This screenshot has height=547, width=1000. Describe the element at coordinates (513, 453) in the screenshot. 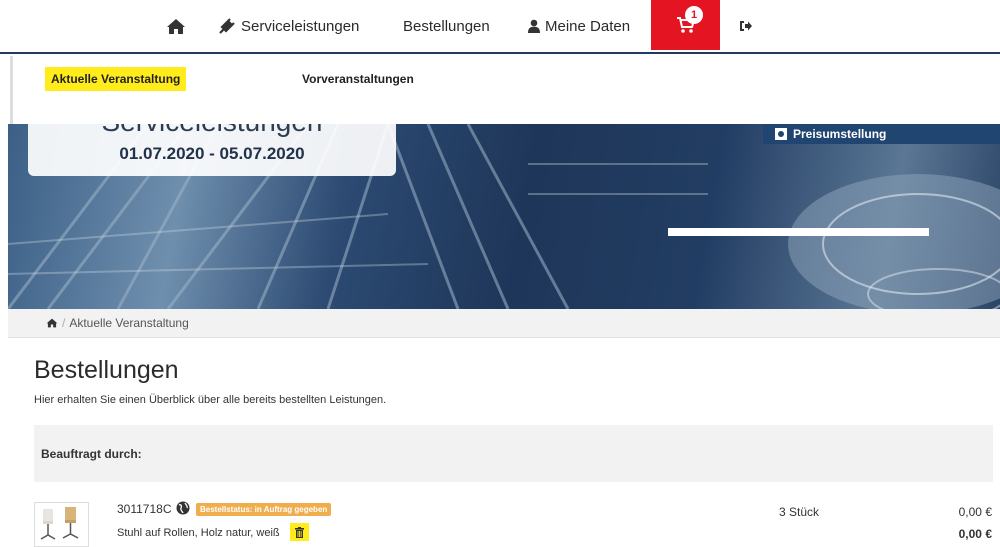

I see `commissioned-by-header: Beauftragt durch:` at that location.